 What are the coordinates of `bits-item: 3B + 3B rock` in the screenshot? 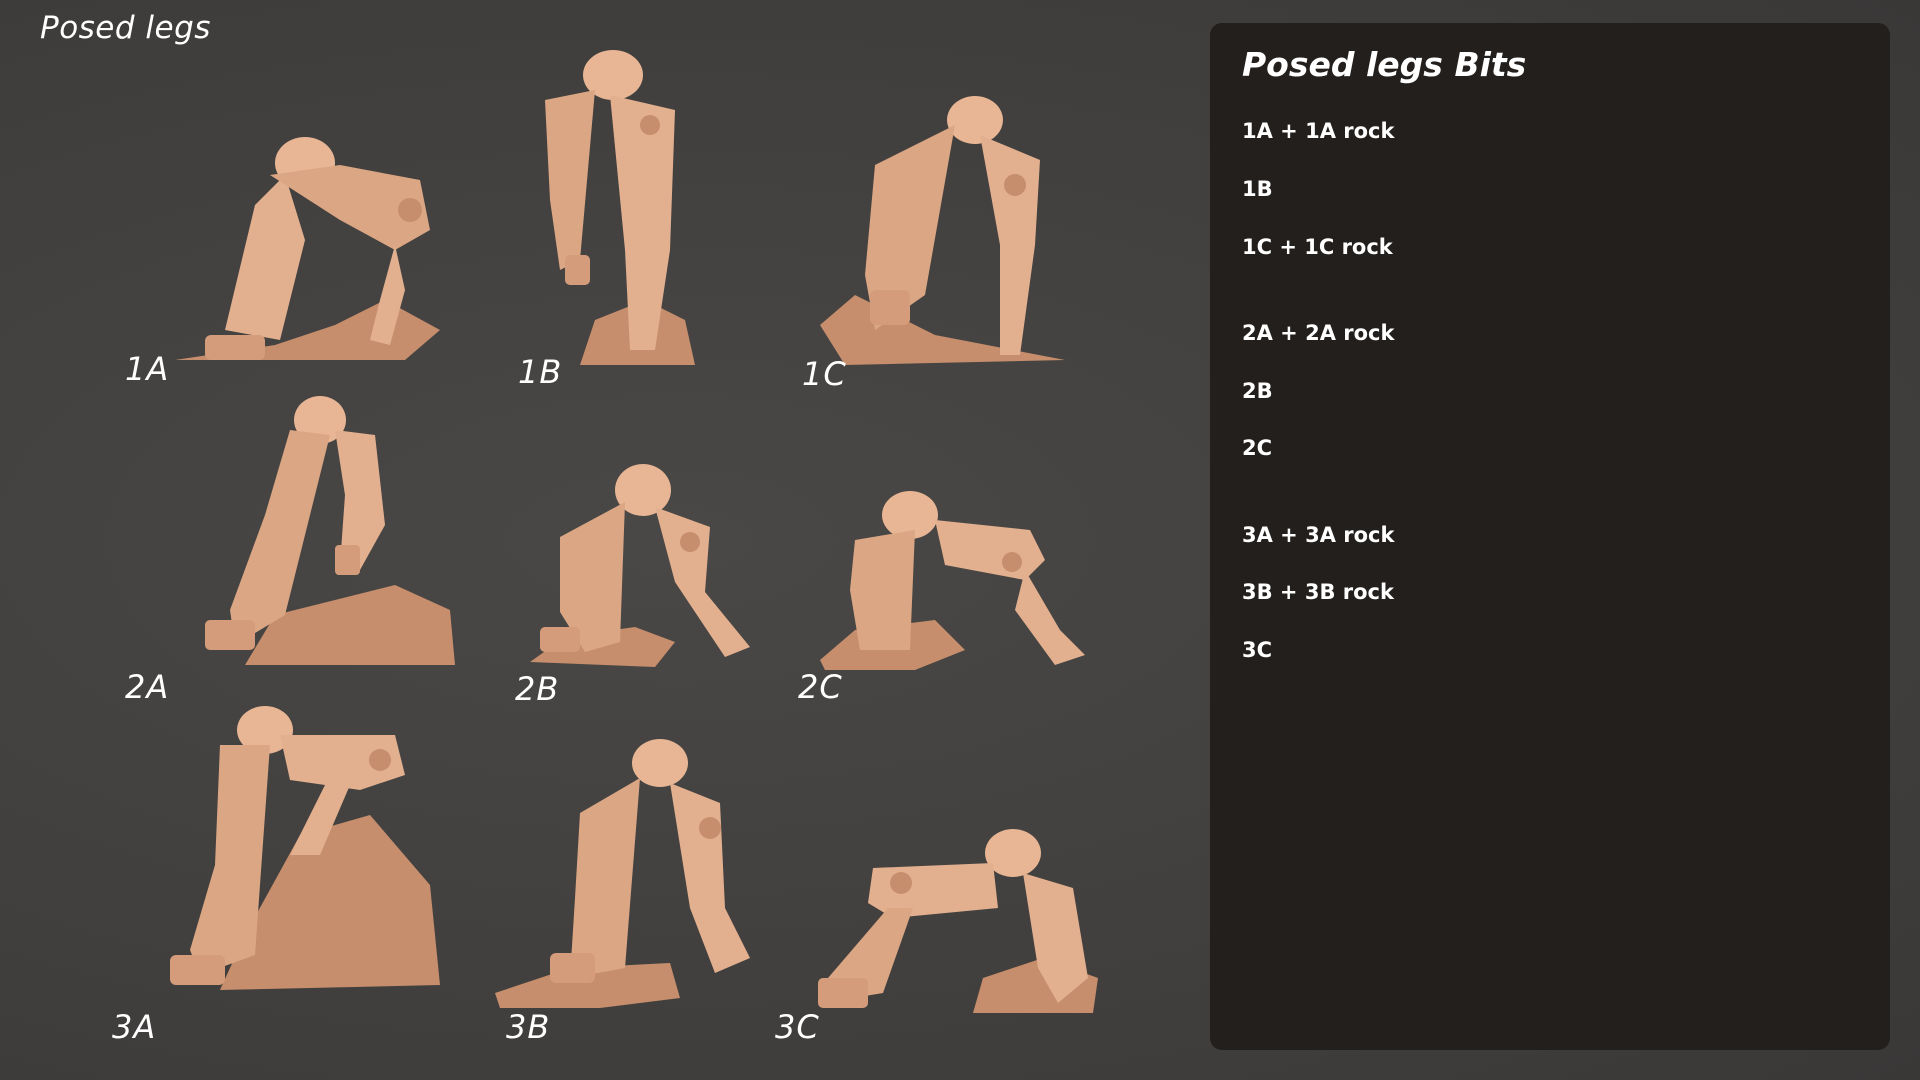 It's located at (1318, 592).